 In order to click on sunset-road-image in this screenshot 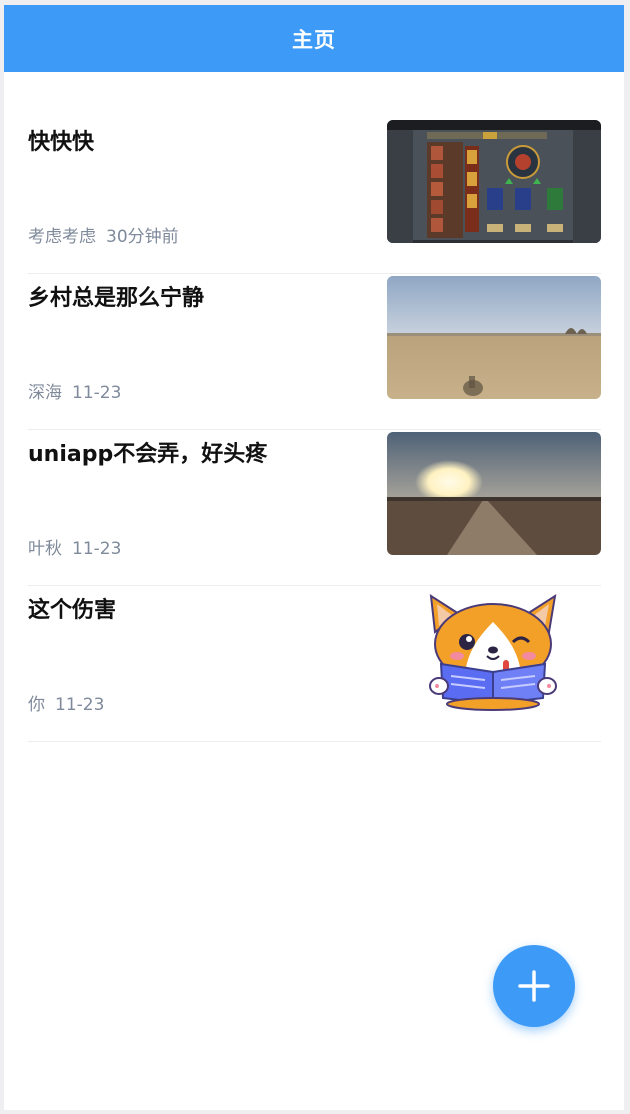, I will do `click(494, 493)`.